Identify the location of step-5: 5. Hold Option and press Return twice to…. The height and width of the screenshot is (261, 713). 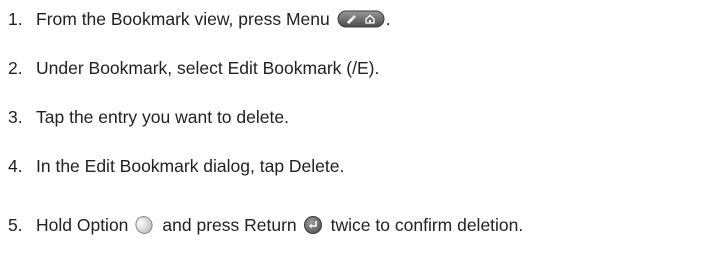
(265, 225).